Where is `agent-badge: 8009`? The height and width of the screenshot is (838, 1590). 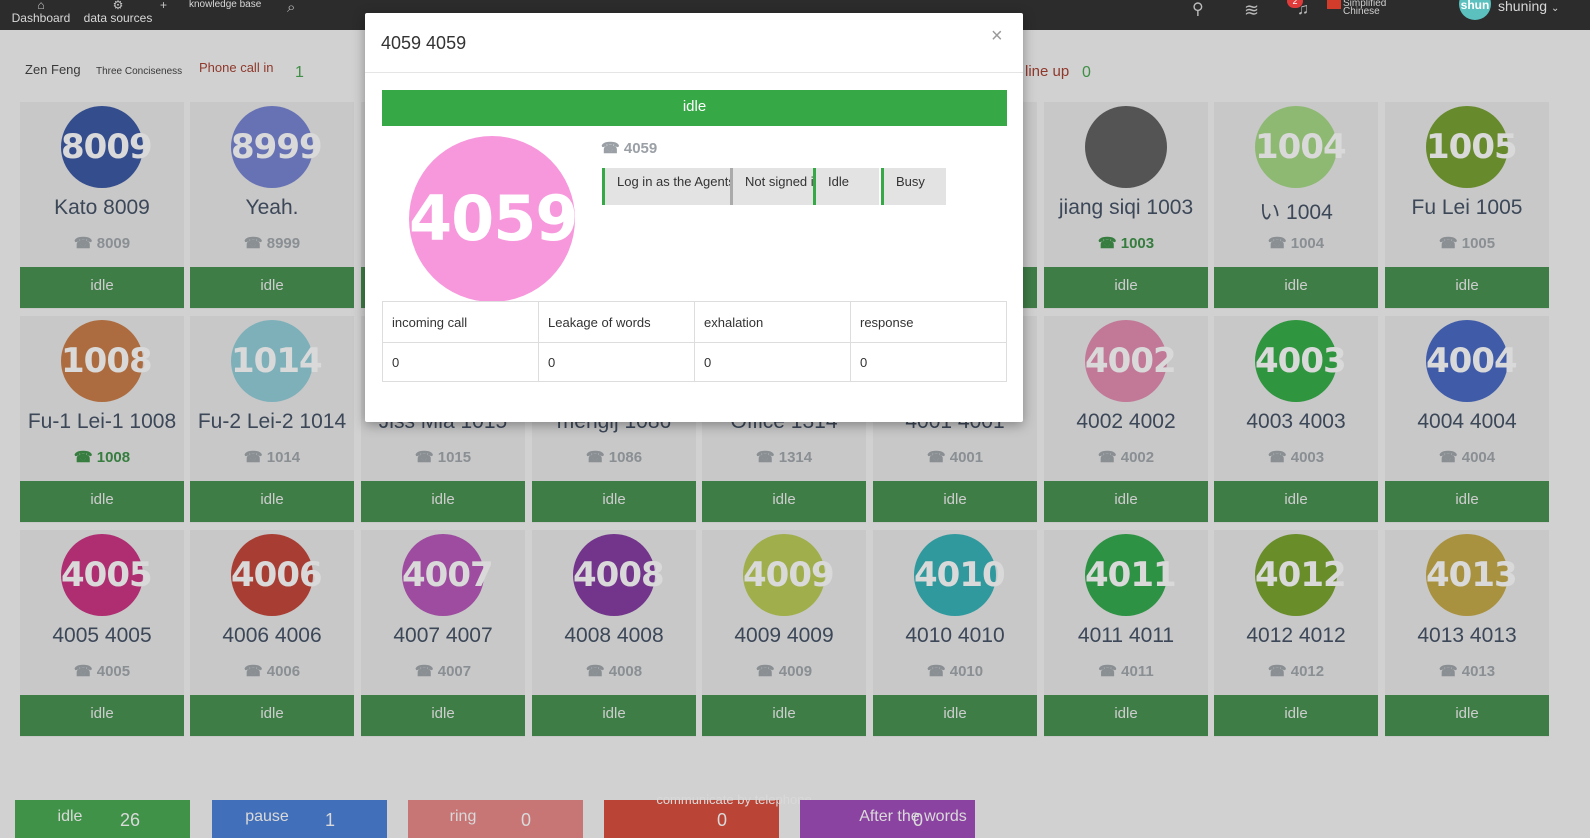
agent-badge: 8009 is located at coordinates (107, 147).